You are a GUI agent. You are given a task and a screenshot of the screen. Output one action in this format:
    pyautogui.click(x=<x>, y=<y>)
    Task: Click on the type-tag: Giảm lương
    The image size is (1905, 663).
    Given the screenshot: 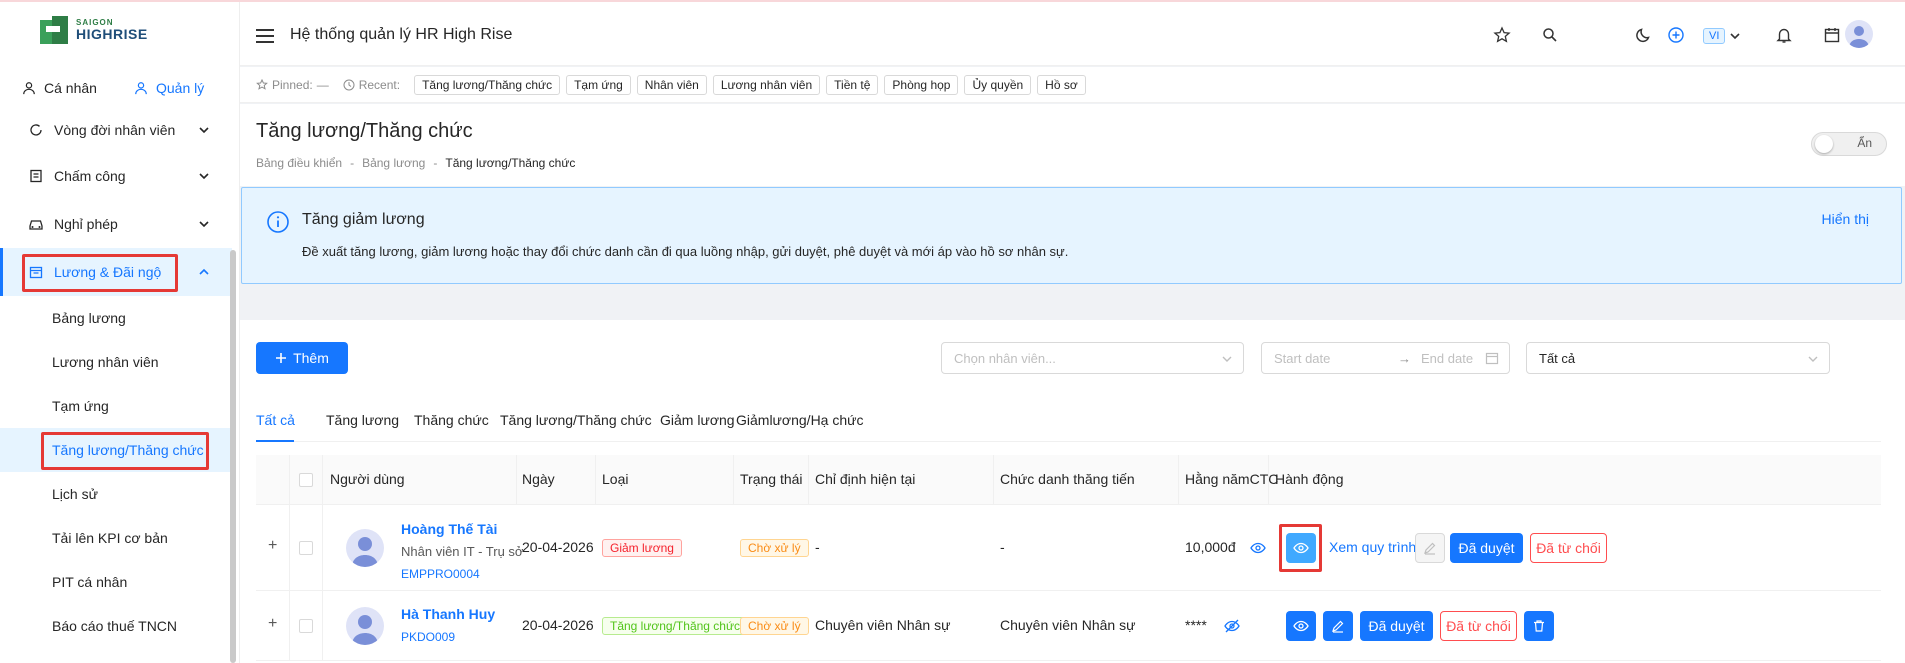 What is the action you would take?
    pyautogui.click(x=642, y=548)
    